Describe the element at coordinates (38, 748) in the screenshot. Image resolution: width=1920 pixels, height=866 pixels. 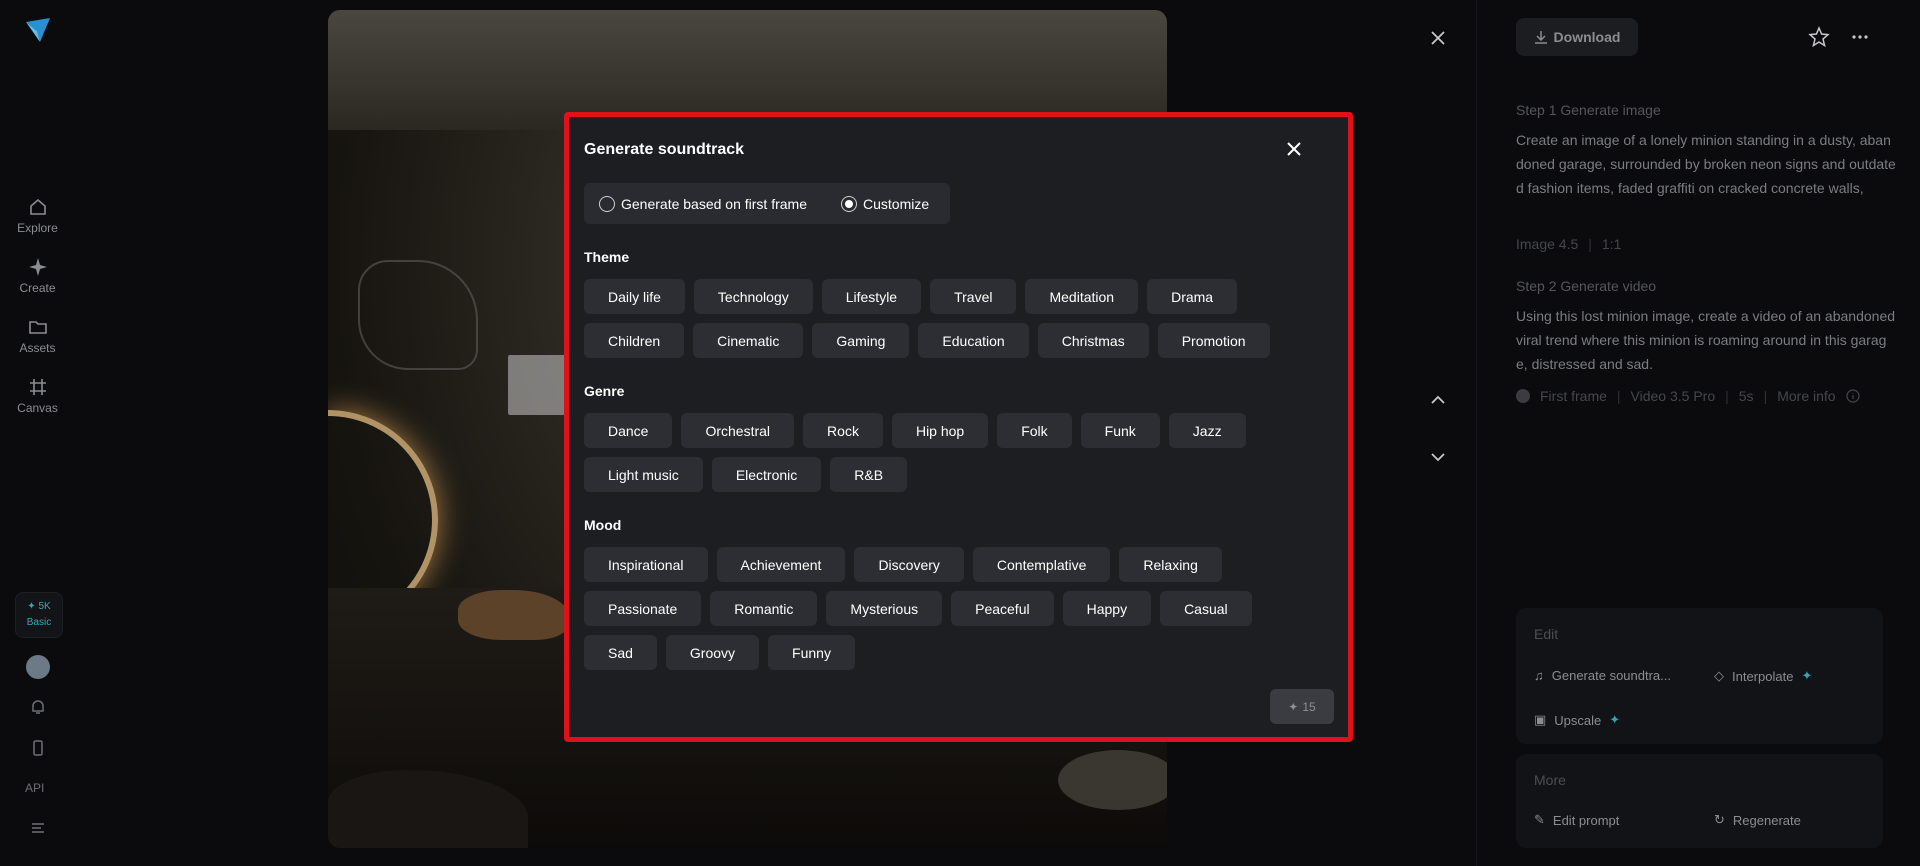
I see `phone-icon` at that location.